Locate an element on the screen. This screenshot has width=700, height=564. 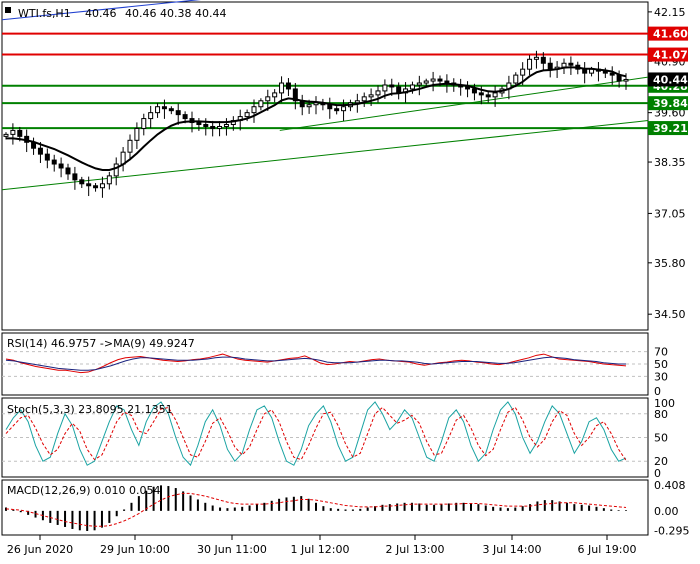
stoch-title: Stoch(5,3,3) 23.8095 21.1351 is located at coordinates (90, 409).